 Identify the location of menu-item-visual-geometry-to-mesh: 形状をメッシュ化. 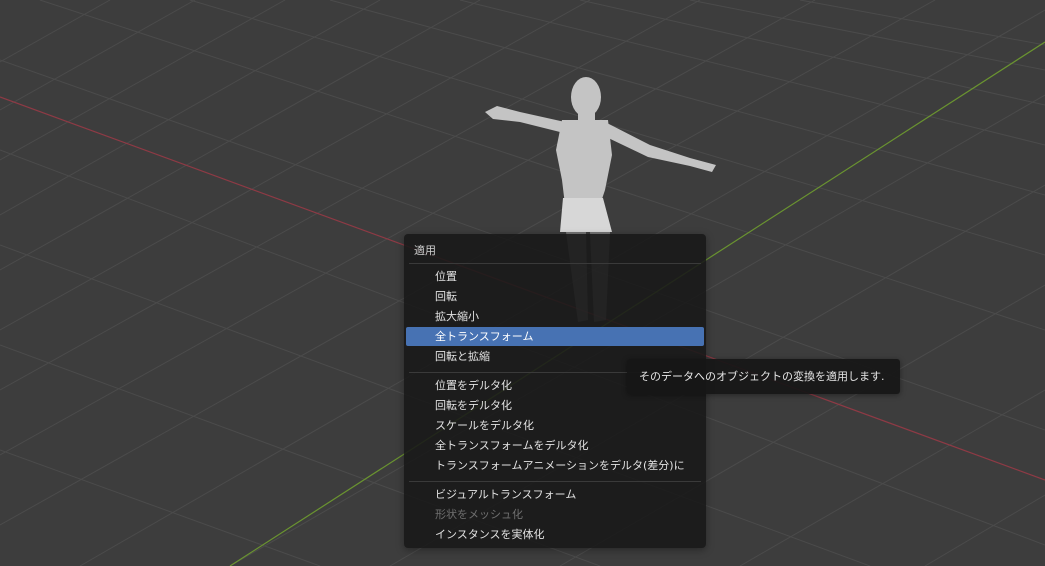
(479, 514).